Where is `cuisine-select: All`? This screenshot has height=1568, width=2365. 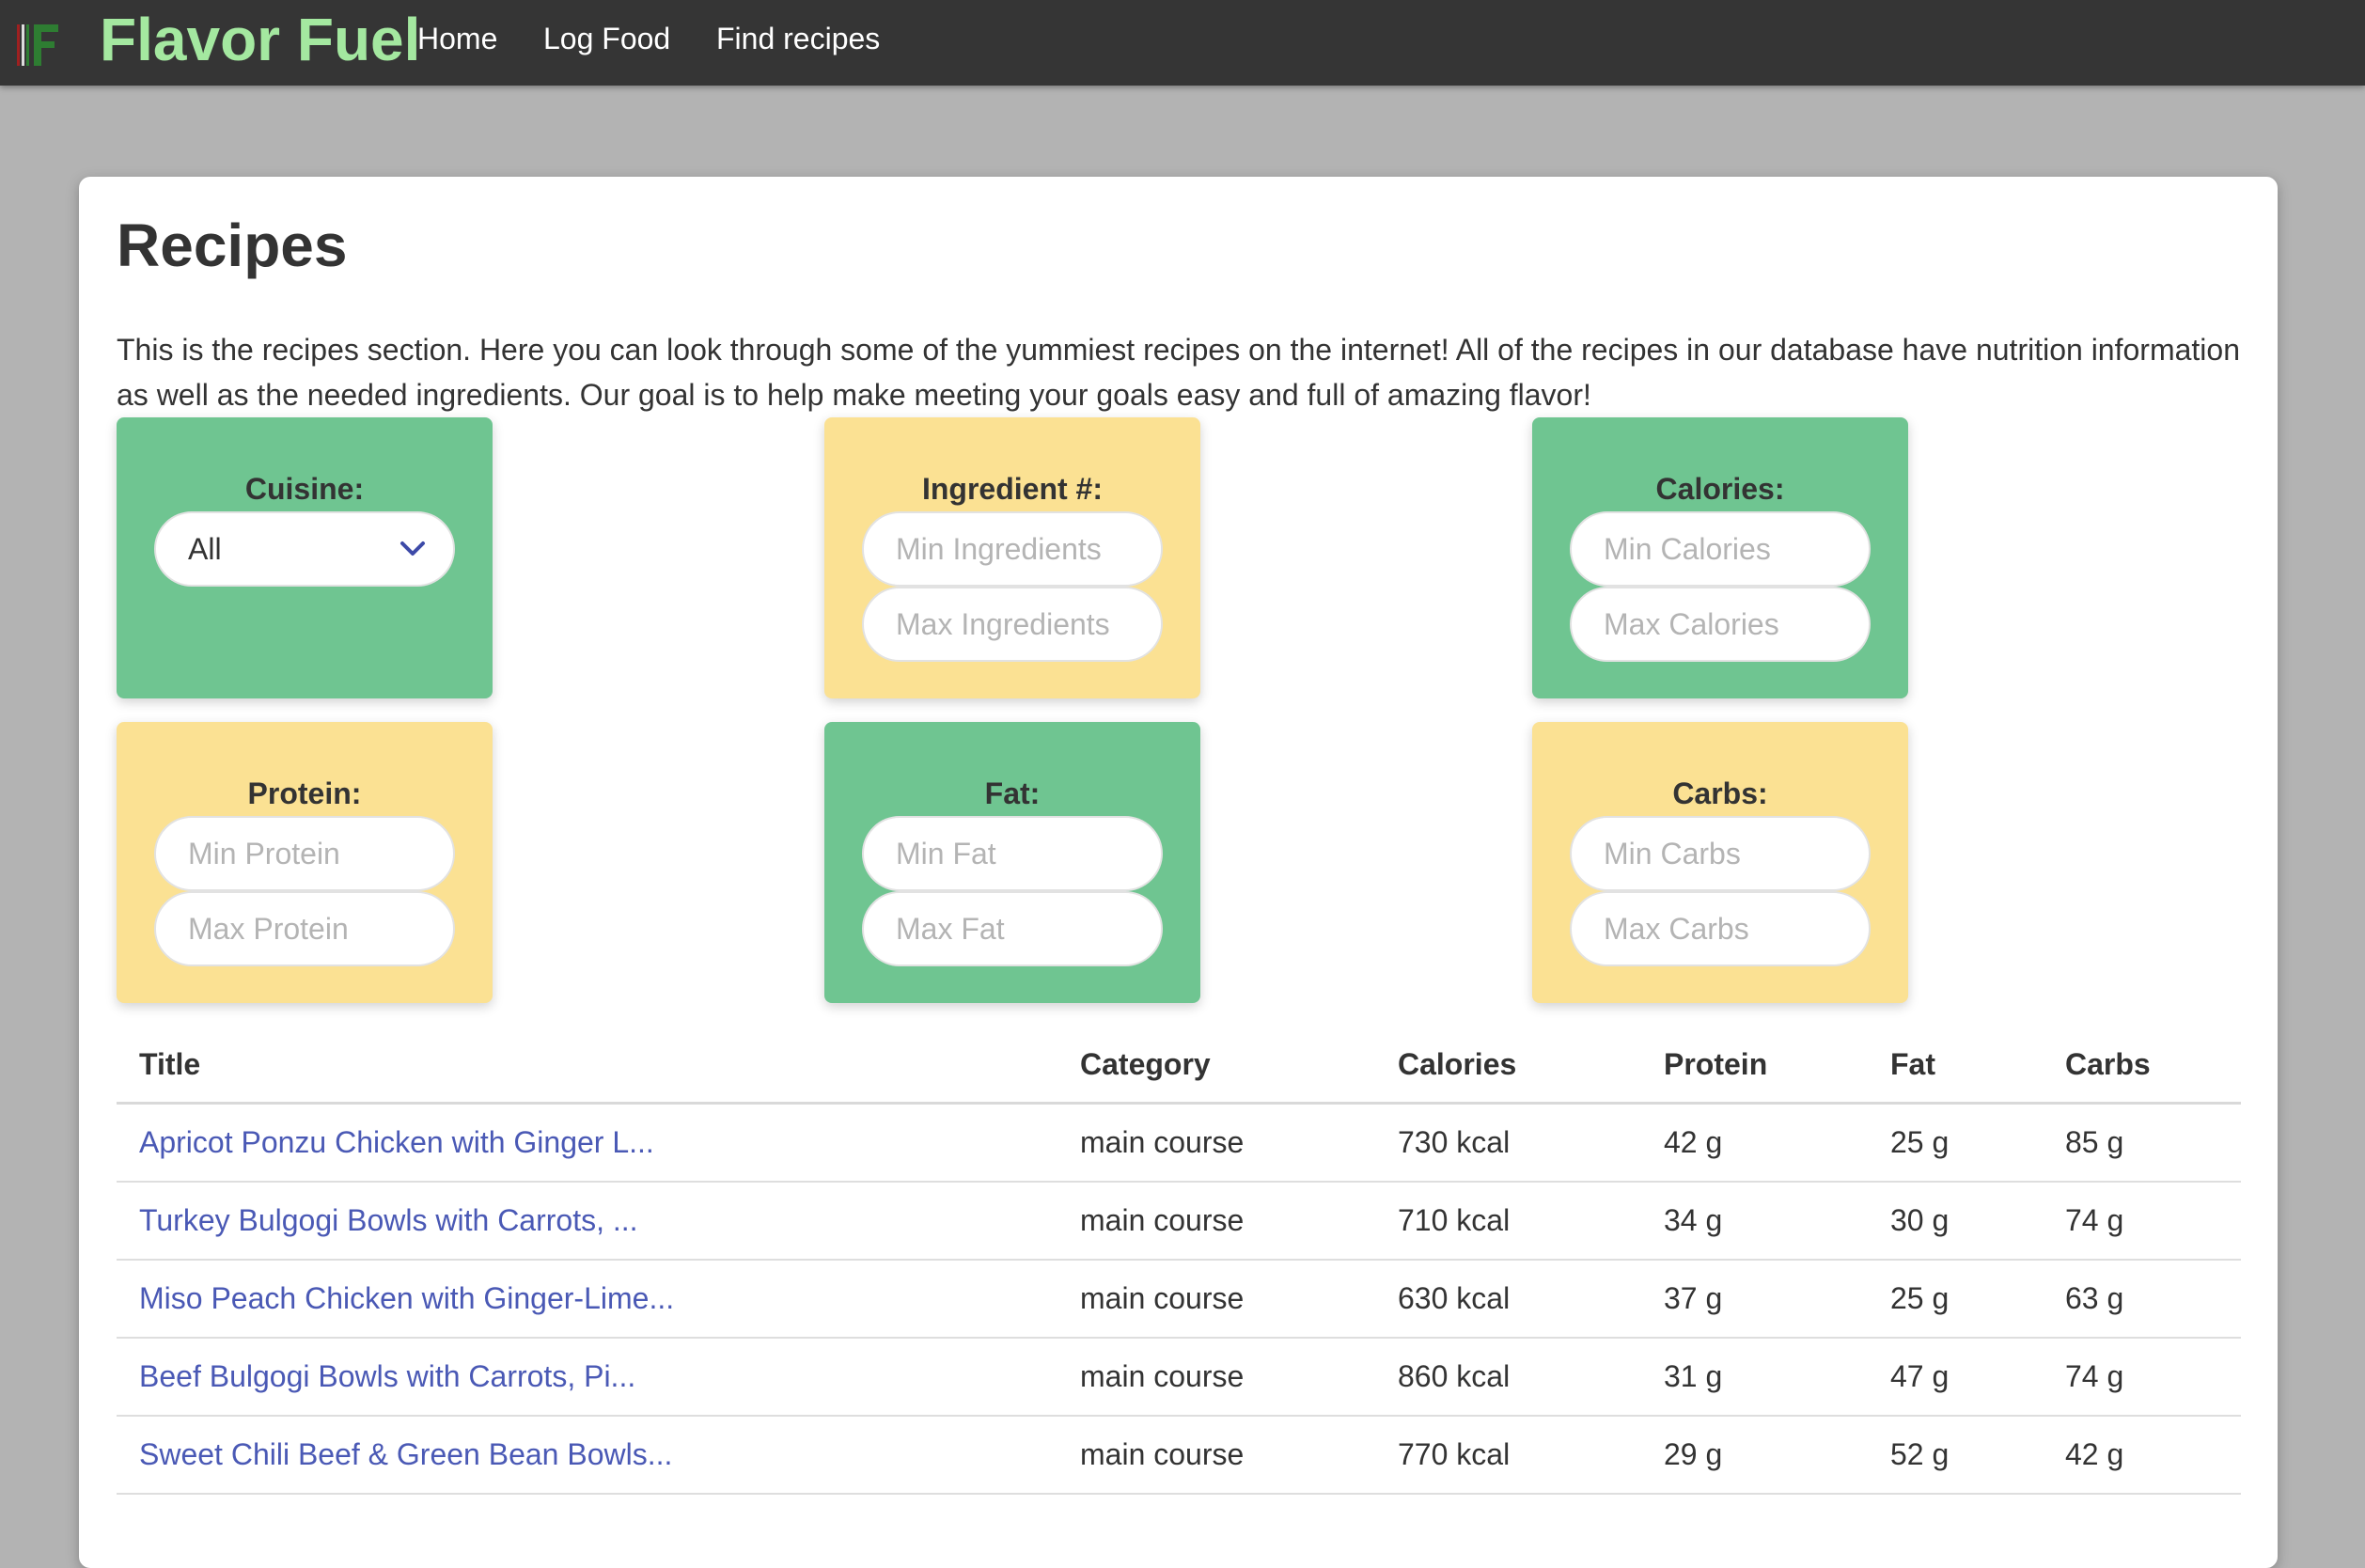 cuisine-select: All is located at coordinates (305, 549).